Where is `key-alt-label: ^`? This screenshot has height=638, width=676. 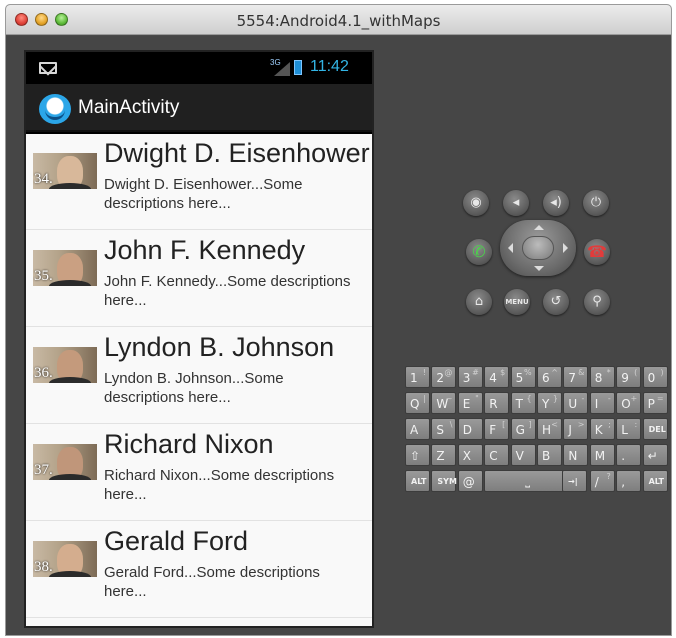
key-alt-label: ^ is located at coordinates (554, 372).